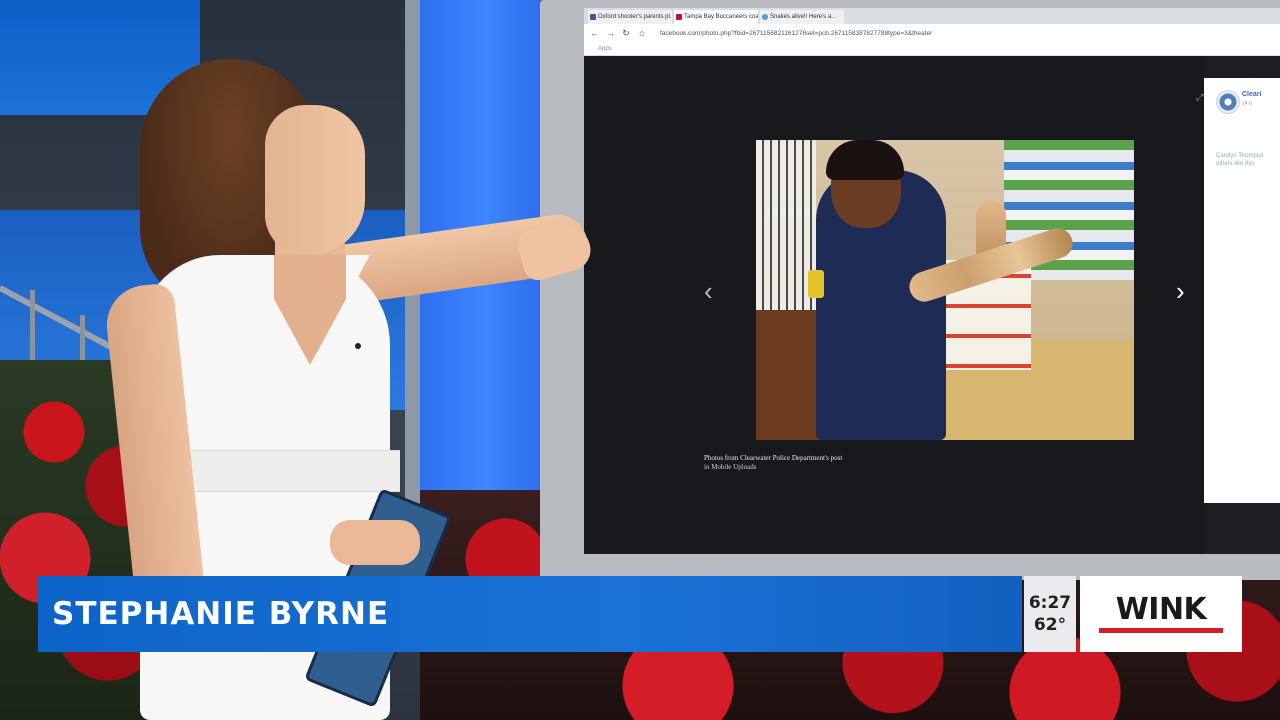 The width and height of the screenshot is (1280, 720). I want to click on lapel-mic, so click(358, 346).